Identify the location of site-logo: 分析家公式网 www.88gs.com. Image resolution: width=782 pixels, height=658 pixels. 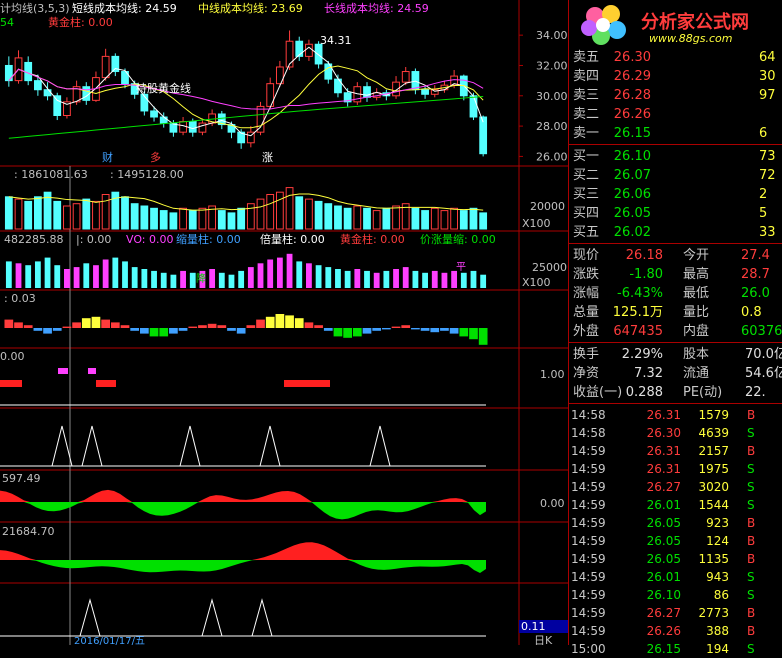
(680, 26).